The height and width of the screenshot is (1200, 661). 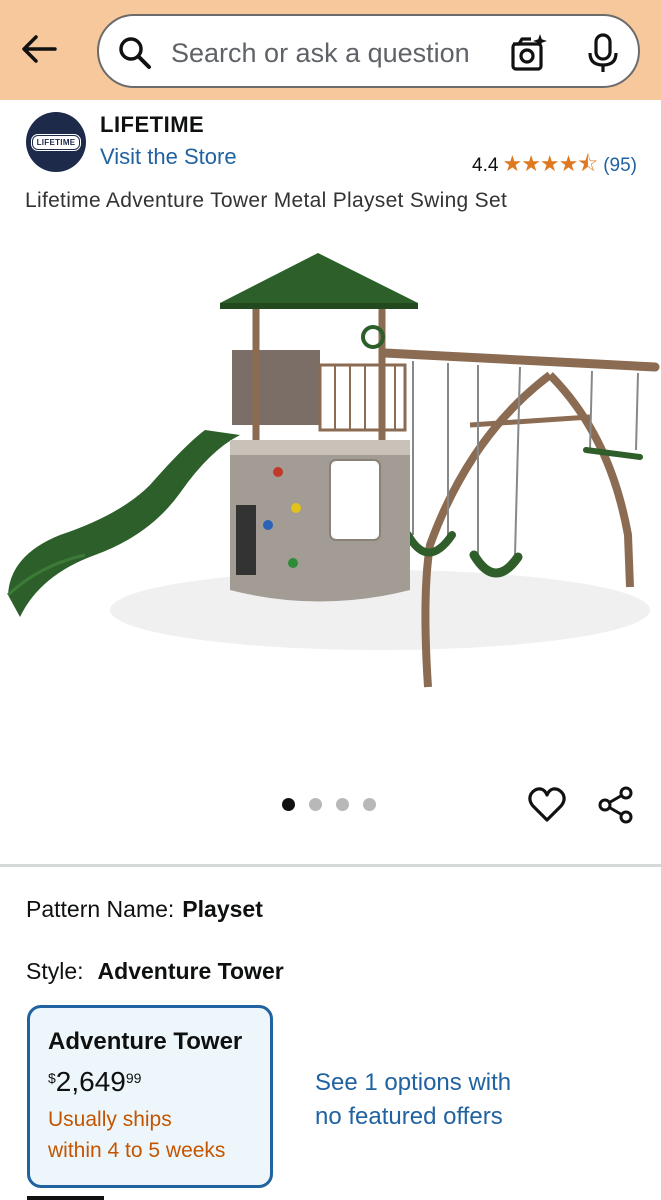 What do you see at coordinates (413, 1082) in the screenshot?
I see `see-options-line-1: See 1 options with` at bounding box center [413, 1082].